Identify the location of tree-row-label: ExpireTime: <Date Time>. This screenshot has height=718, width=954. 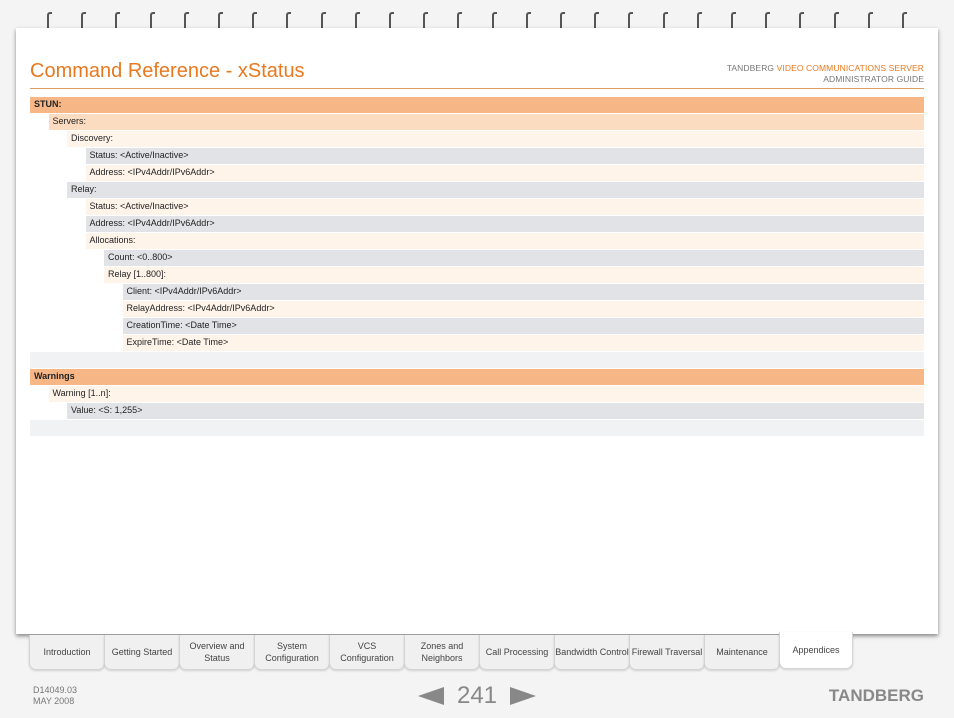
(177, 342).